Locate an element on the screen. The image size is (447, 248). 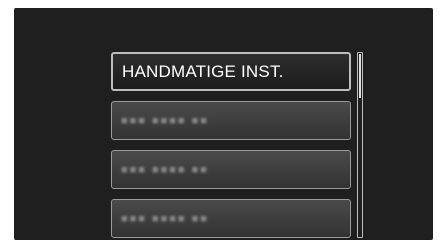
menu-item-3: ■■■ ■■■■ ■■ is located at coordinates (231, 169).